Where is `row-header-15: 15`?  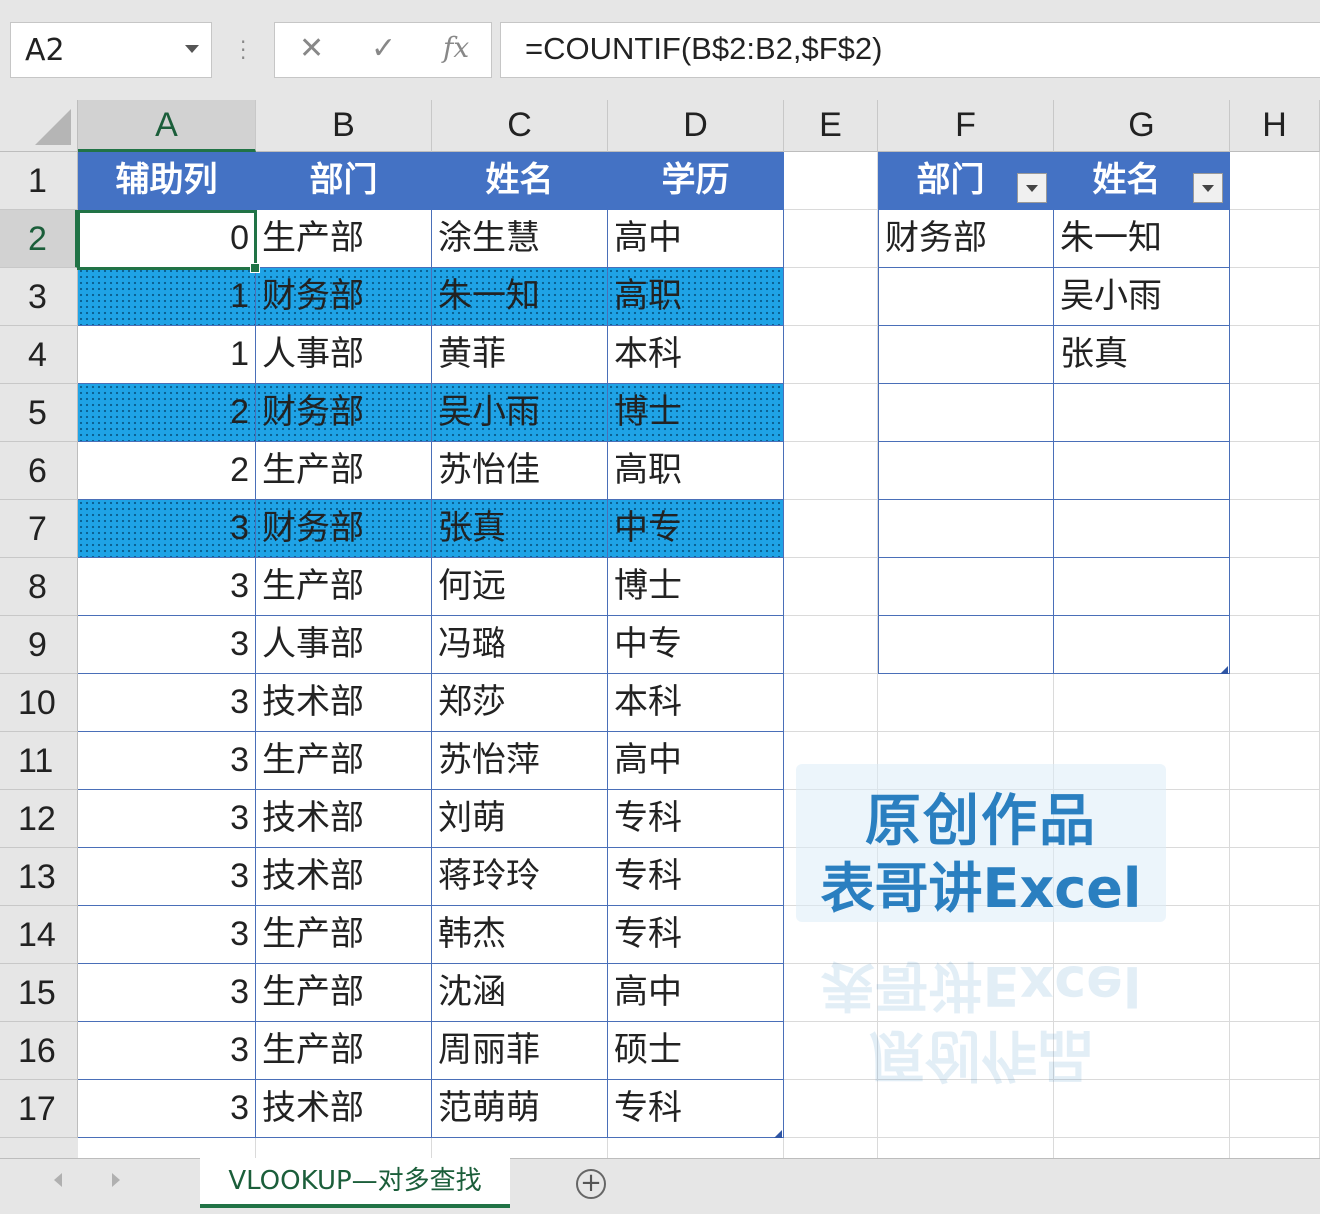
row-header-15: 15 is located at coordinates (39, 993).